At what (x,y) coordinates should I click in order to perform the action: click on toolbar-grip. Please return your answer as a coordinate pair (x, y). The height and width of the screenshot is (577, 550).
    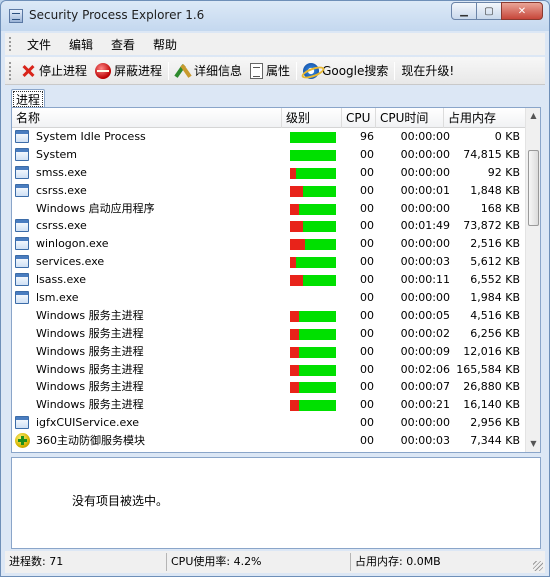
    Looking at the image, I should click on (10, 70).